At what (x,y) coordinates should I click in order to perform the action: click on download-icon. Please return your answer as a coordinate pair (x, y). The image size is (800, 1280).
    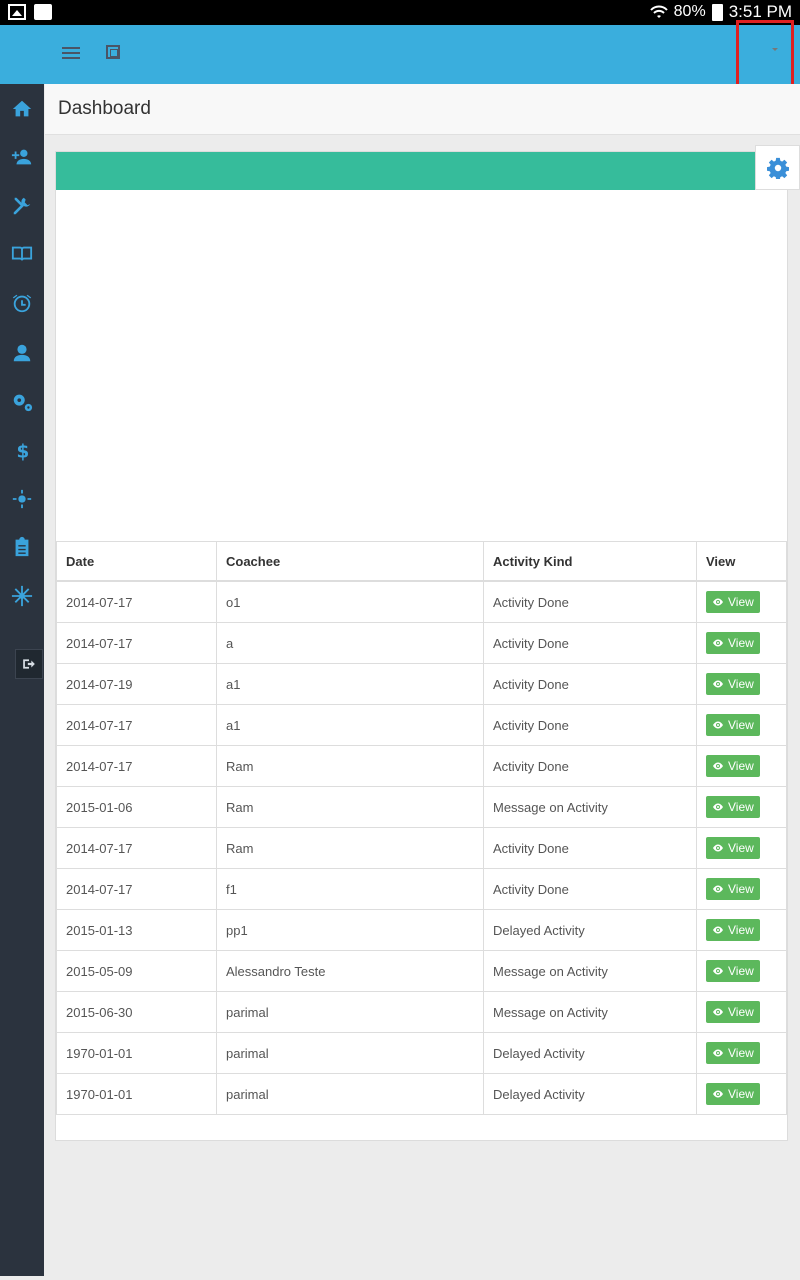
    Looking at the image, I should click on (43, 12).